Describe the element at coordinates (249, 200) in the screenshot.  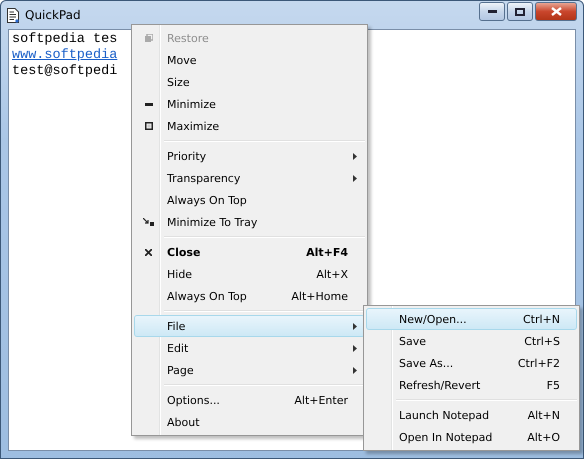
I see `menu-item: Always On Top` at that location.